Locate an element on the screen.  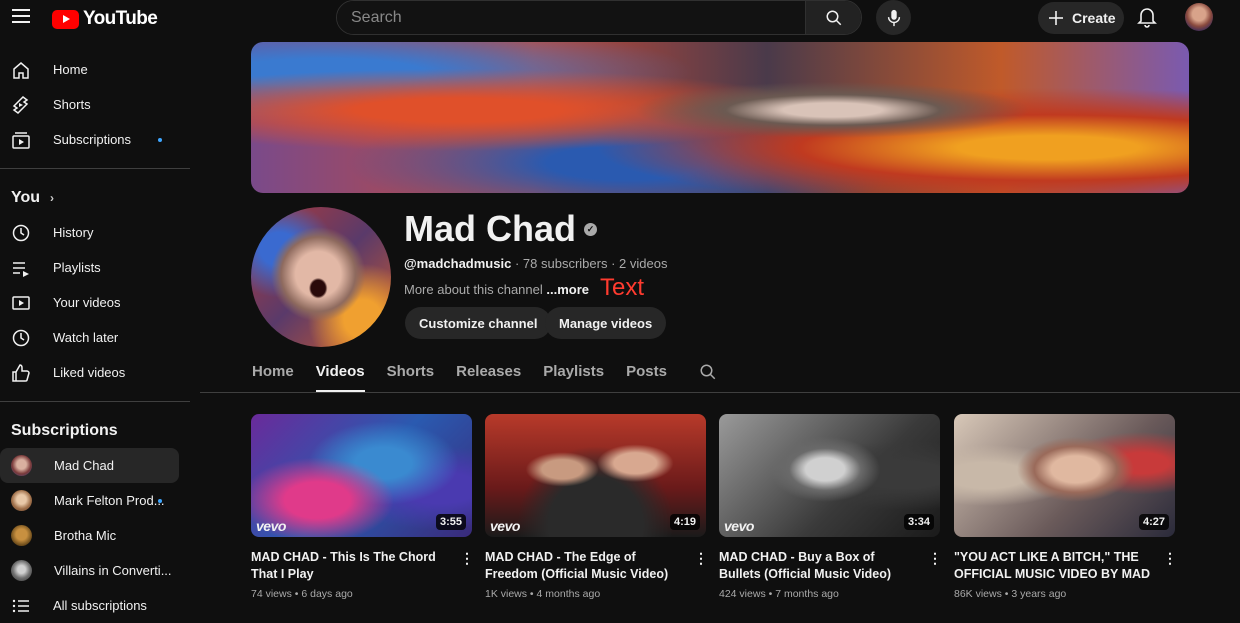
playlists-icon is located at coordinates (21, 268).